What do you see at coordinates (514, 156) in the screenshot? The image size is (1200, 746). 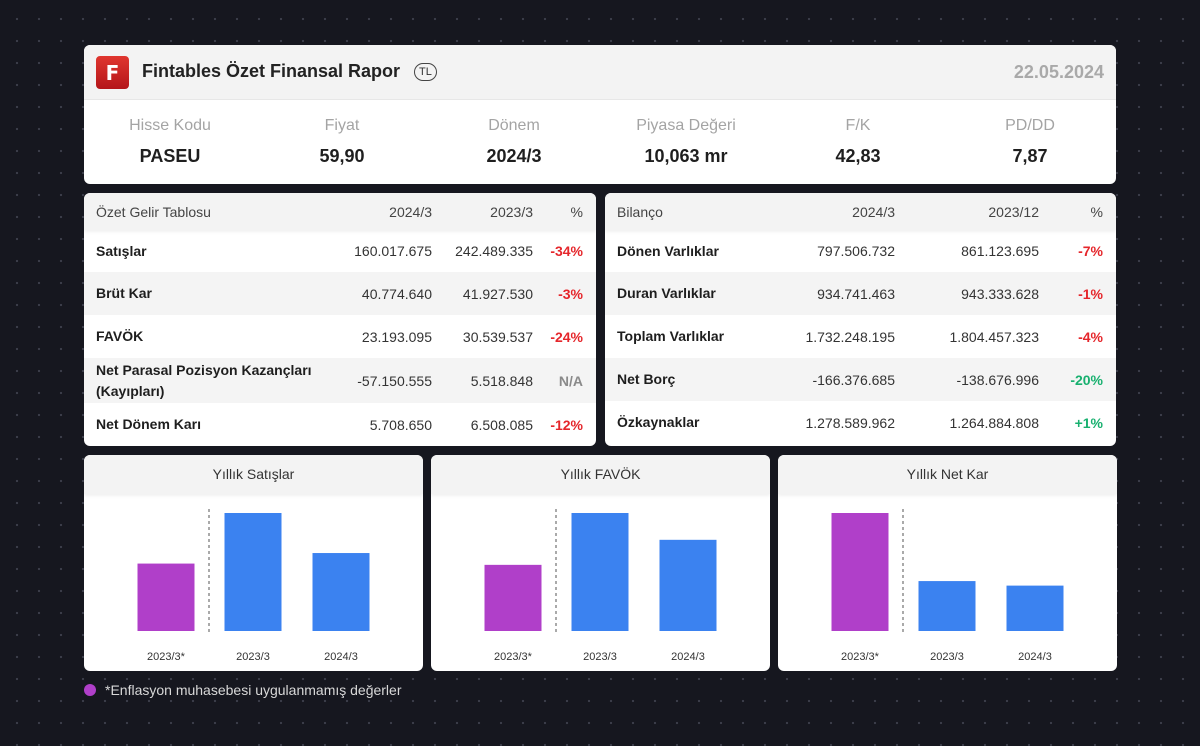 I see `metric-value: 2024/3` at bounding box center [514, 156].